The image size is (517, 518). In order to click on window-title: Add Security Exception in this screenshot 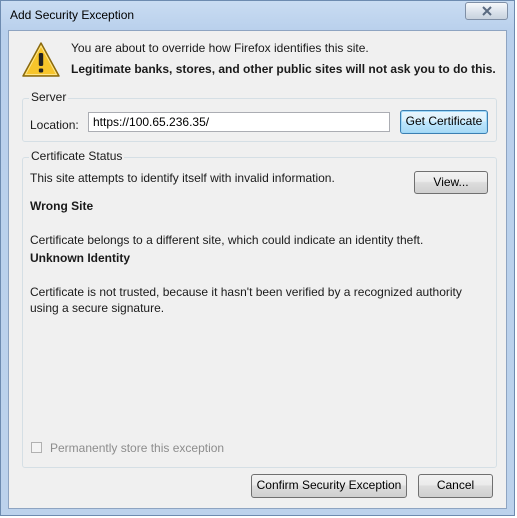, I will do `click(72, 15)`.